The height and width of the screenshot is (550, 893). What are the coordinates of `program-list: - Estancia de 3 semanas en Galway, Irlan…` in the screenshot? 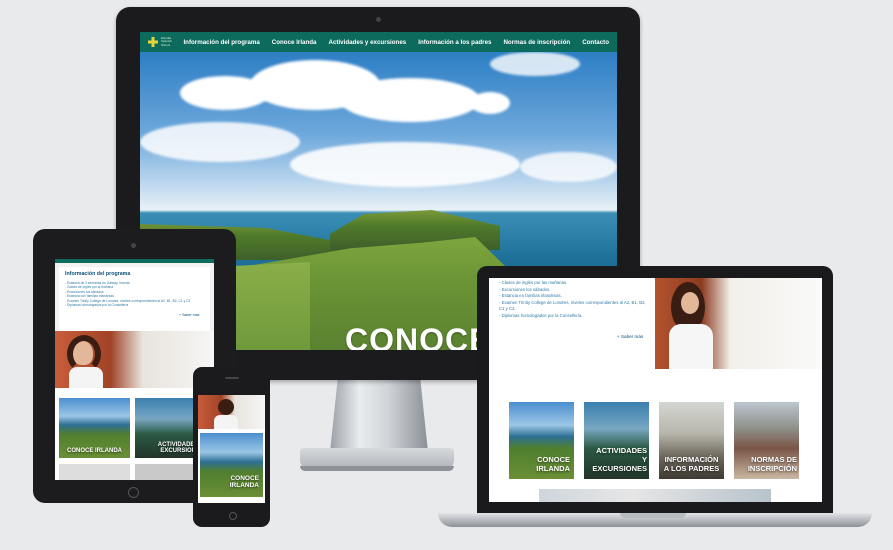 It's located at (135, 294).